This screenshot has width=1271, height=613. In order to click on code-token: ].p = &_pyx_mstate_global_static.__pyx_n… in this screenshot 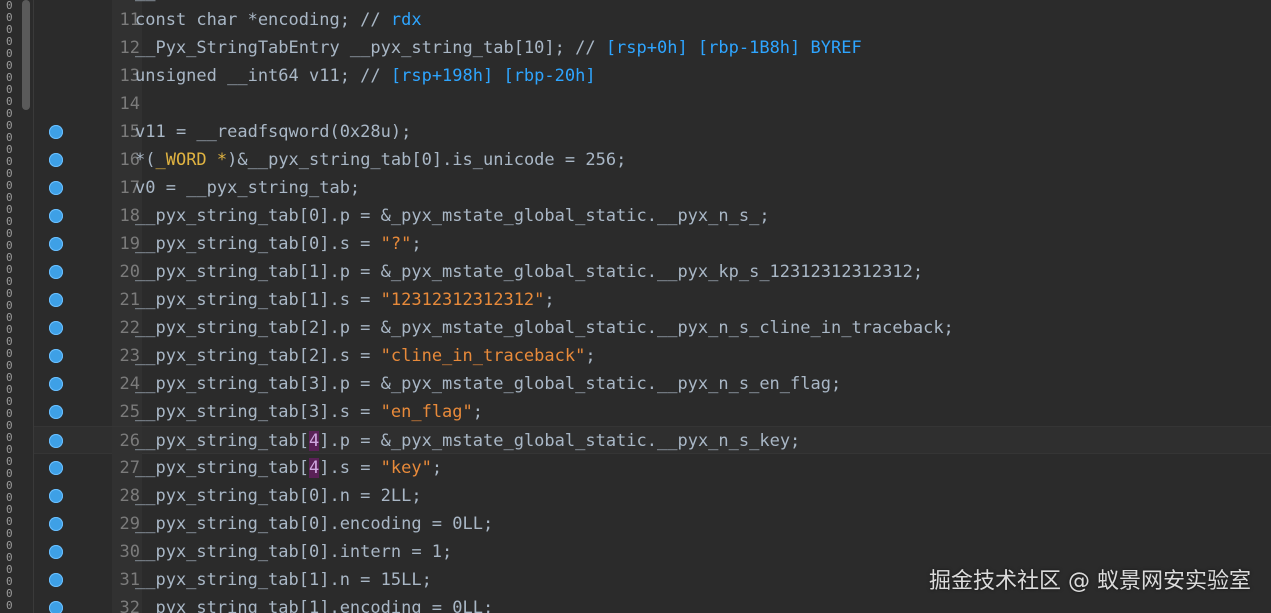, I will do `click(560, 441)`.